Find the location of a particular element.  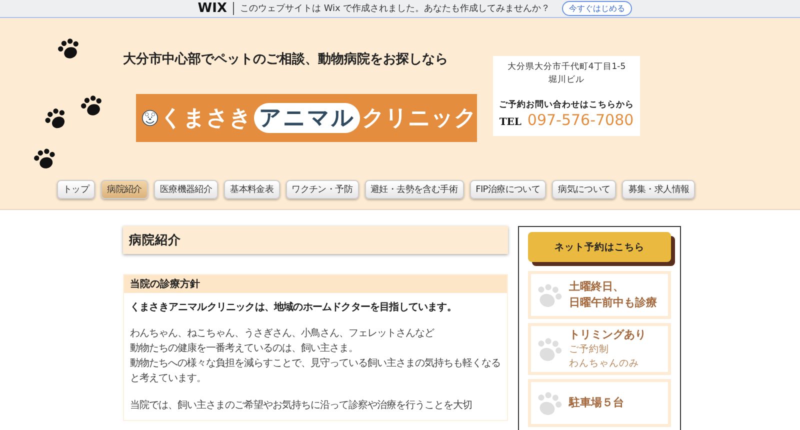

card-title: トリミングあり is located at coordinates (607, 335).